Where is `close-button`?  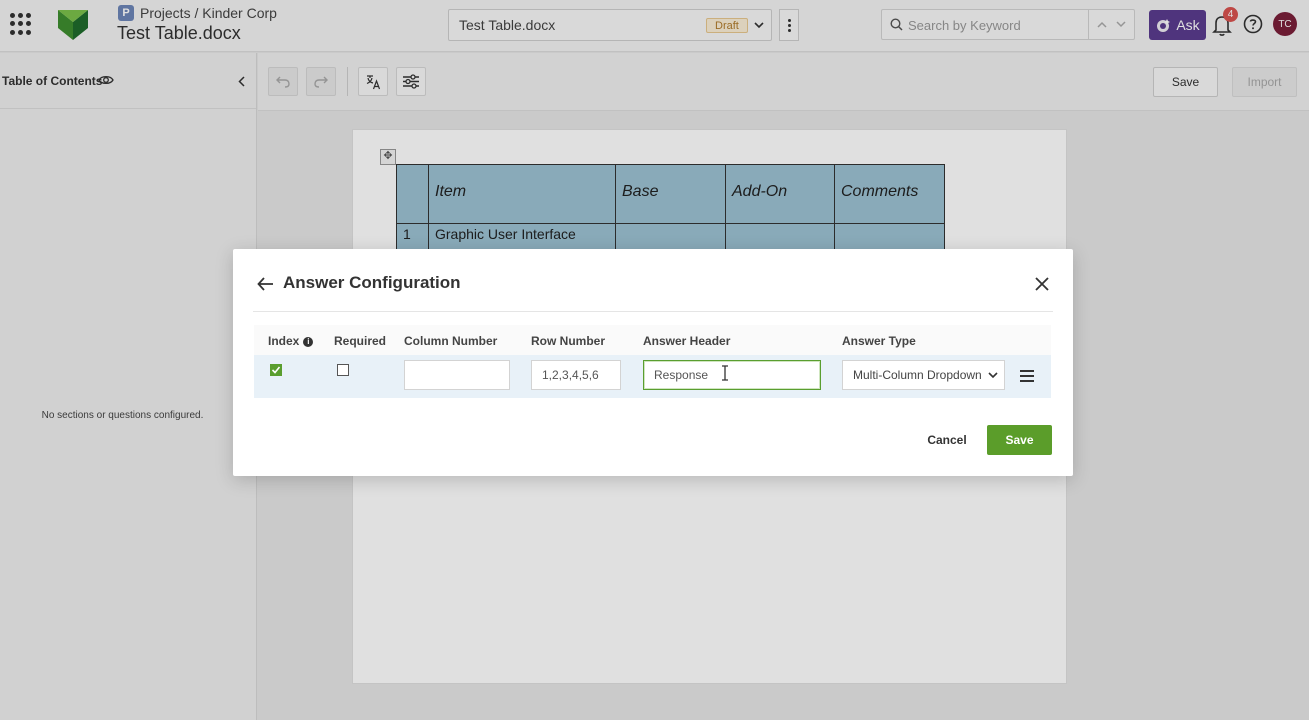
close-button is located at coordinates (1042, 284).